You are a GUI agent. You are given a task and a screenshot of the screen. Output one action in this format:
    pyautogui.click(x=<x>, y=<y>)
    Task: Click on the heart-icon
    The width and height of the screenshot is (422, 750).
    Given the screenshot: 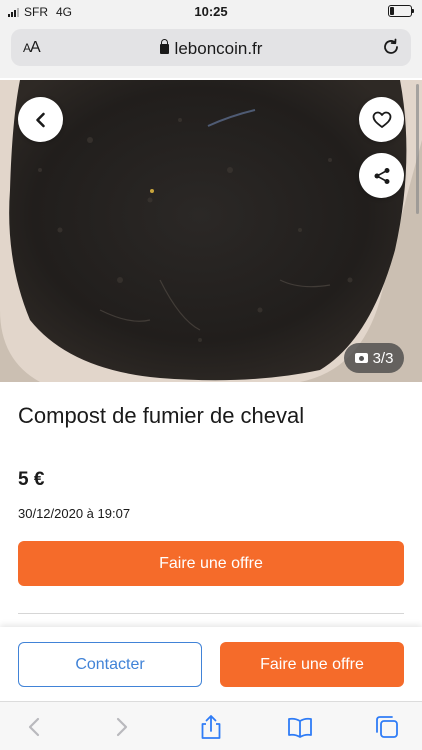 What is the action you would take?
    pyautogui.click(x=381, y=119)
    